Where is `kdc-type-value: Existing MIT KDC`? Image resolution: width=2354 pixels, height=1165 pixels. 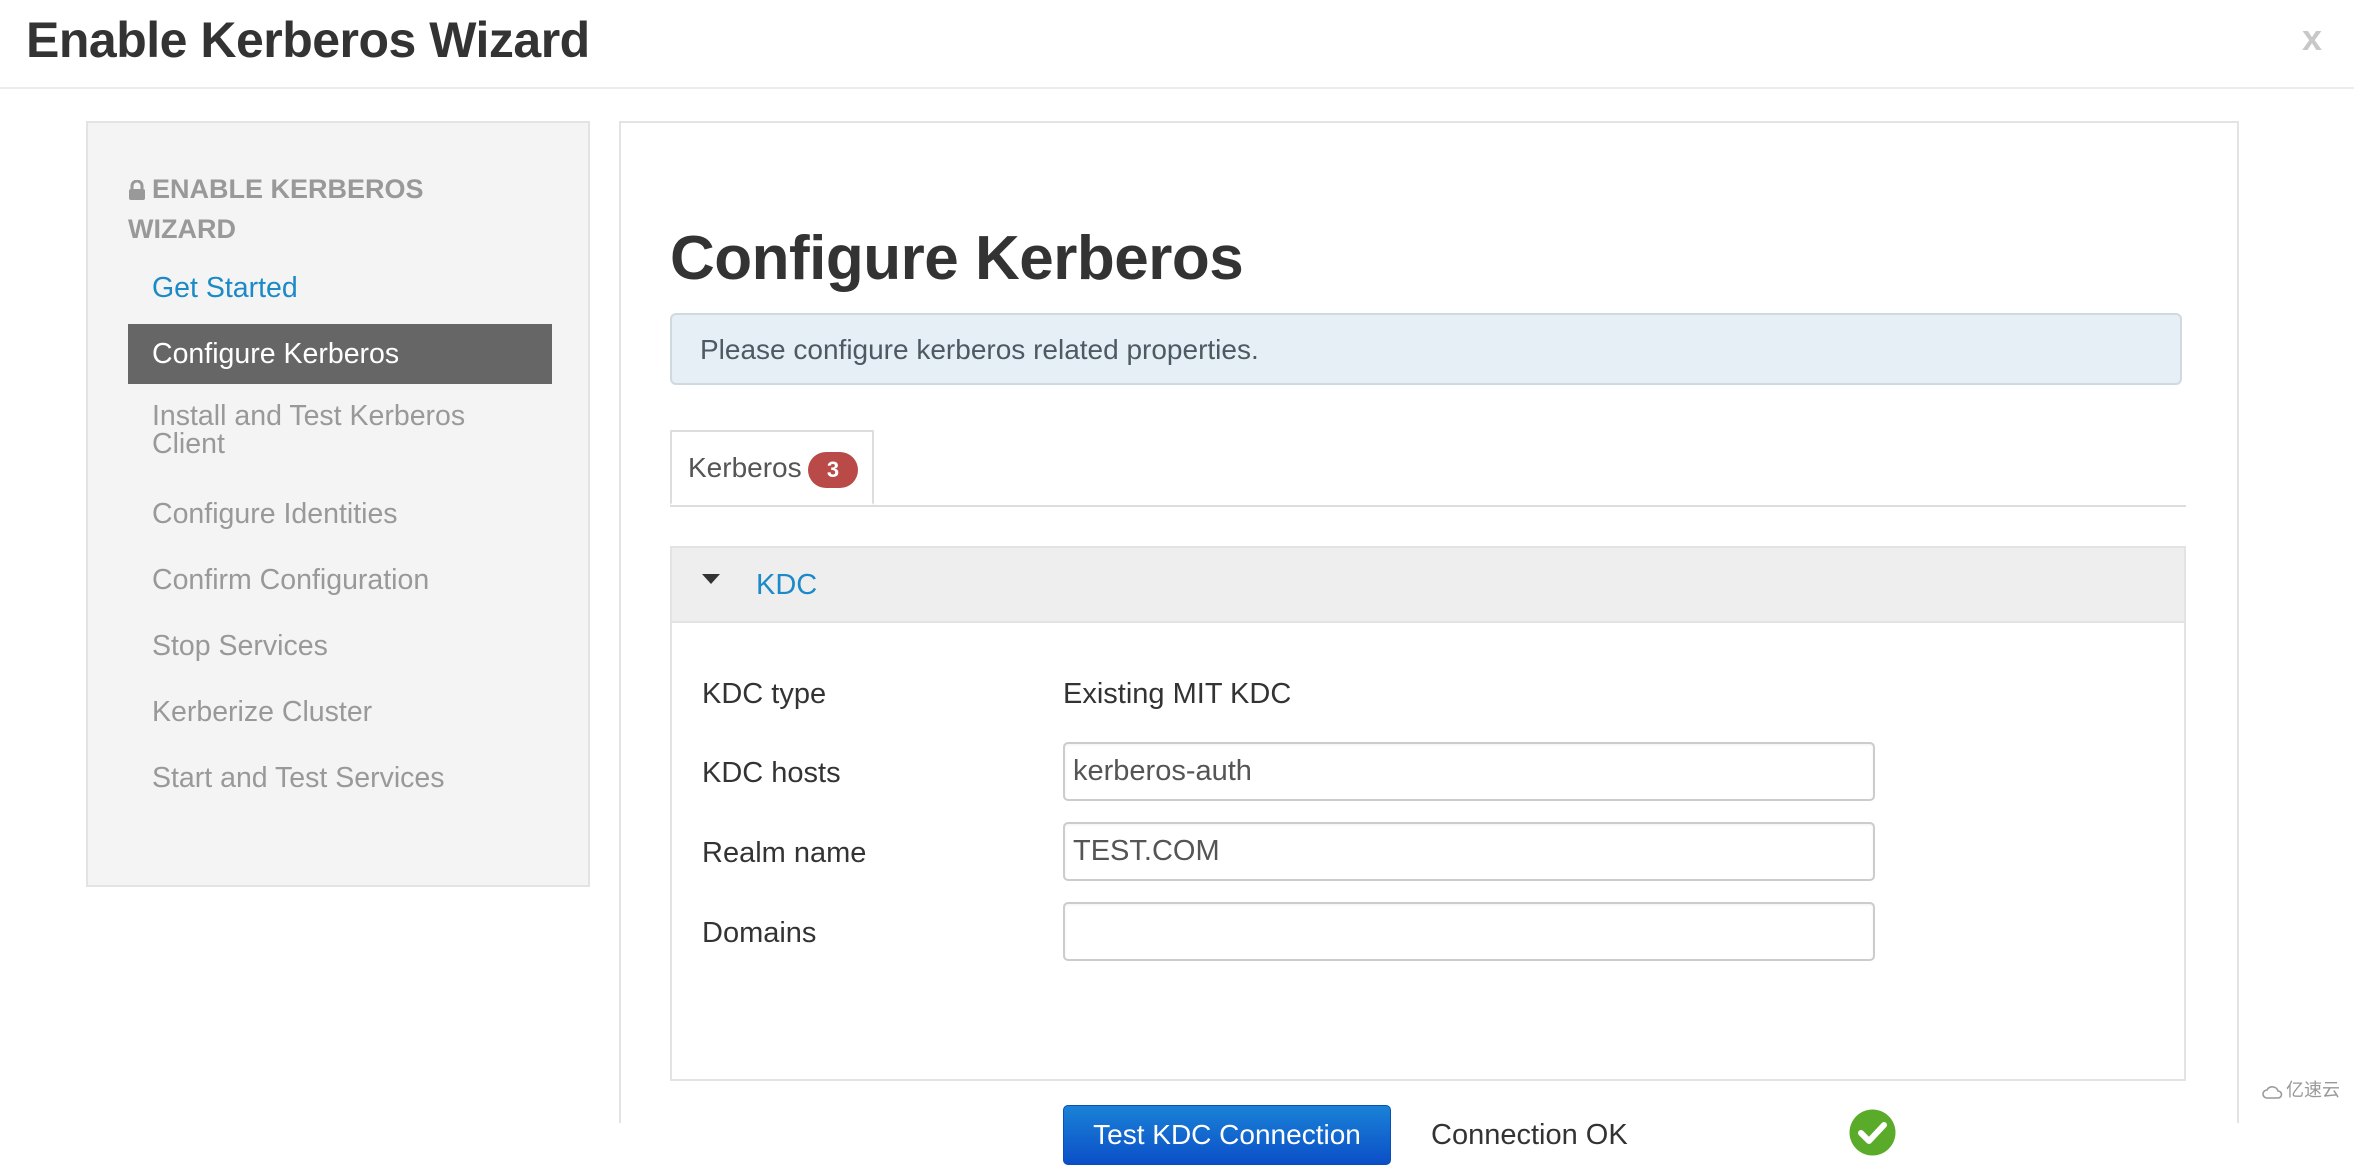 kdc-type-value: Existing MIT KDC is located at coordinates (1177, 694).